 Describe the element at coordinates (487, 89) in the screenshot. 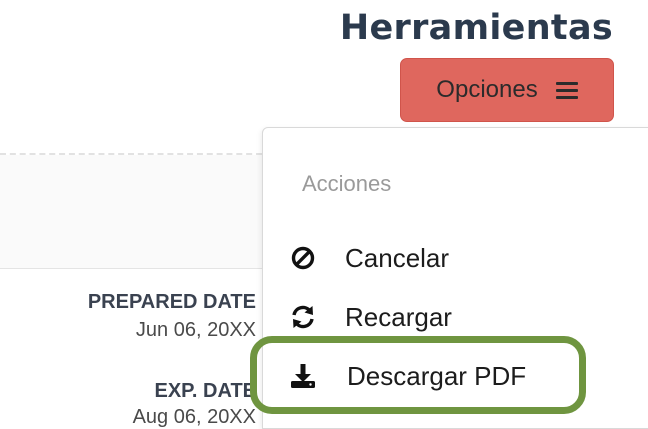

I see `options-button-label: Opciones` at that location.